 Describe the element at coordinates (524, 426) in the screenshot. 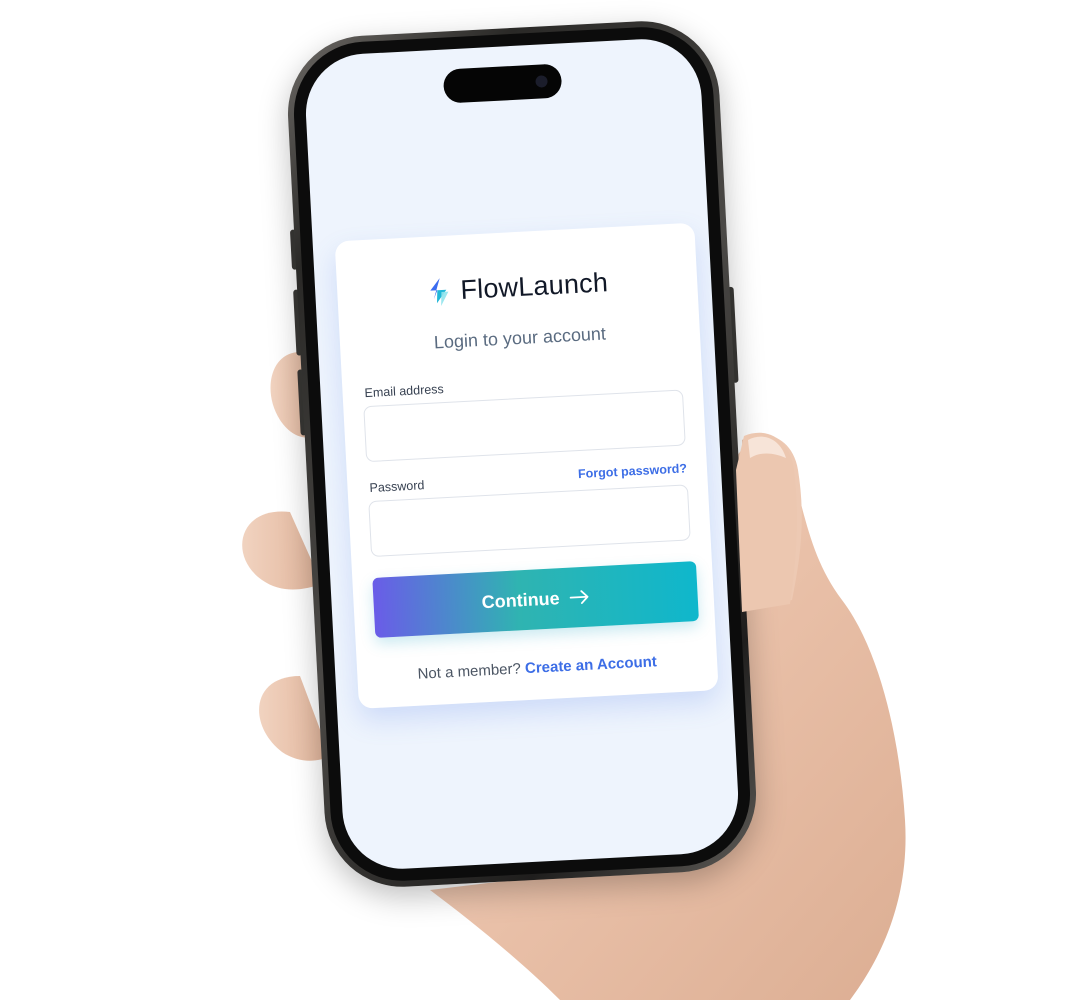

I see `email-field` at that location.